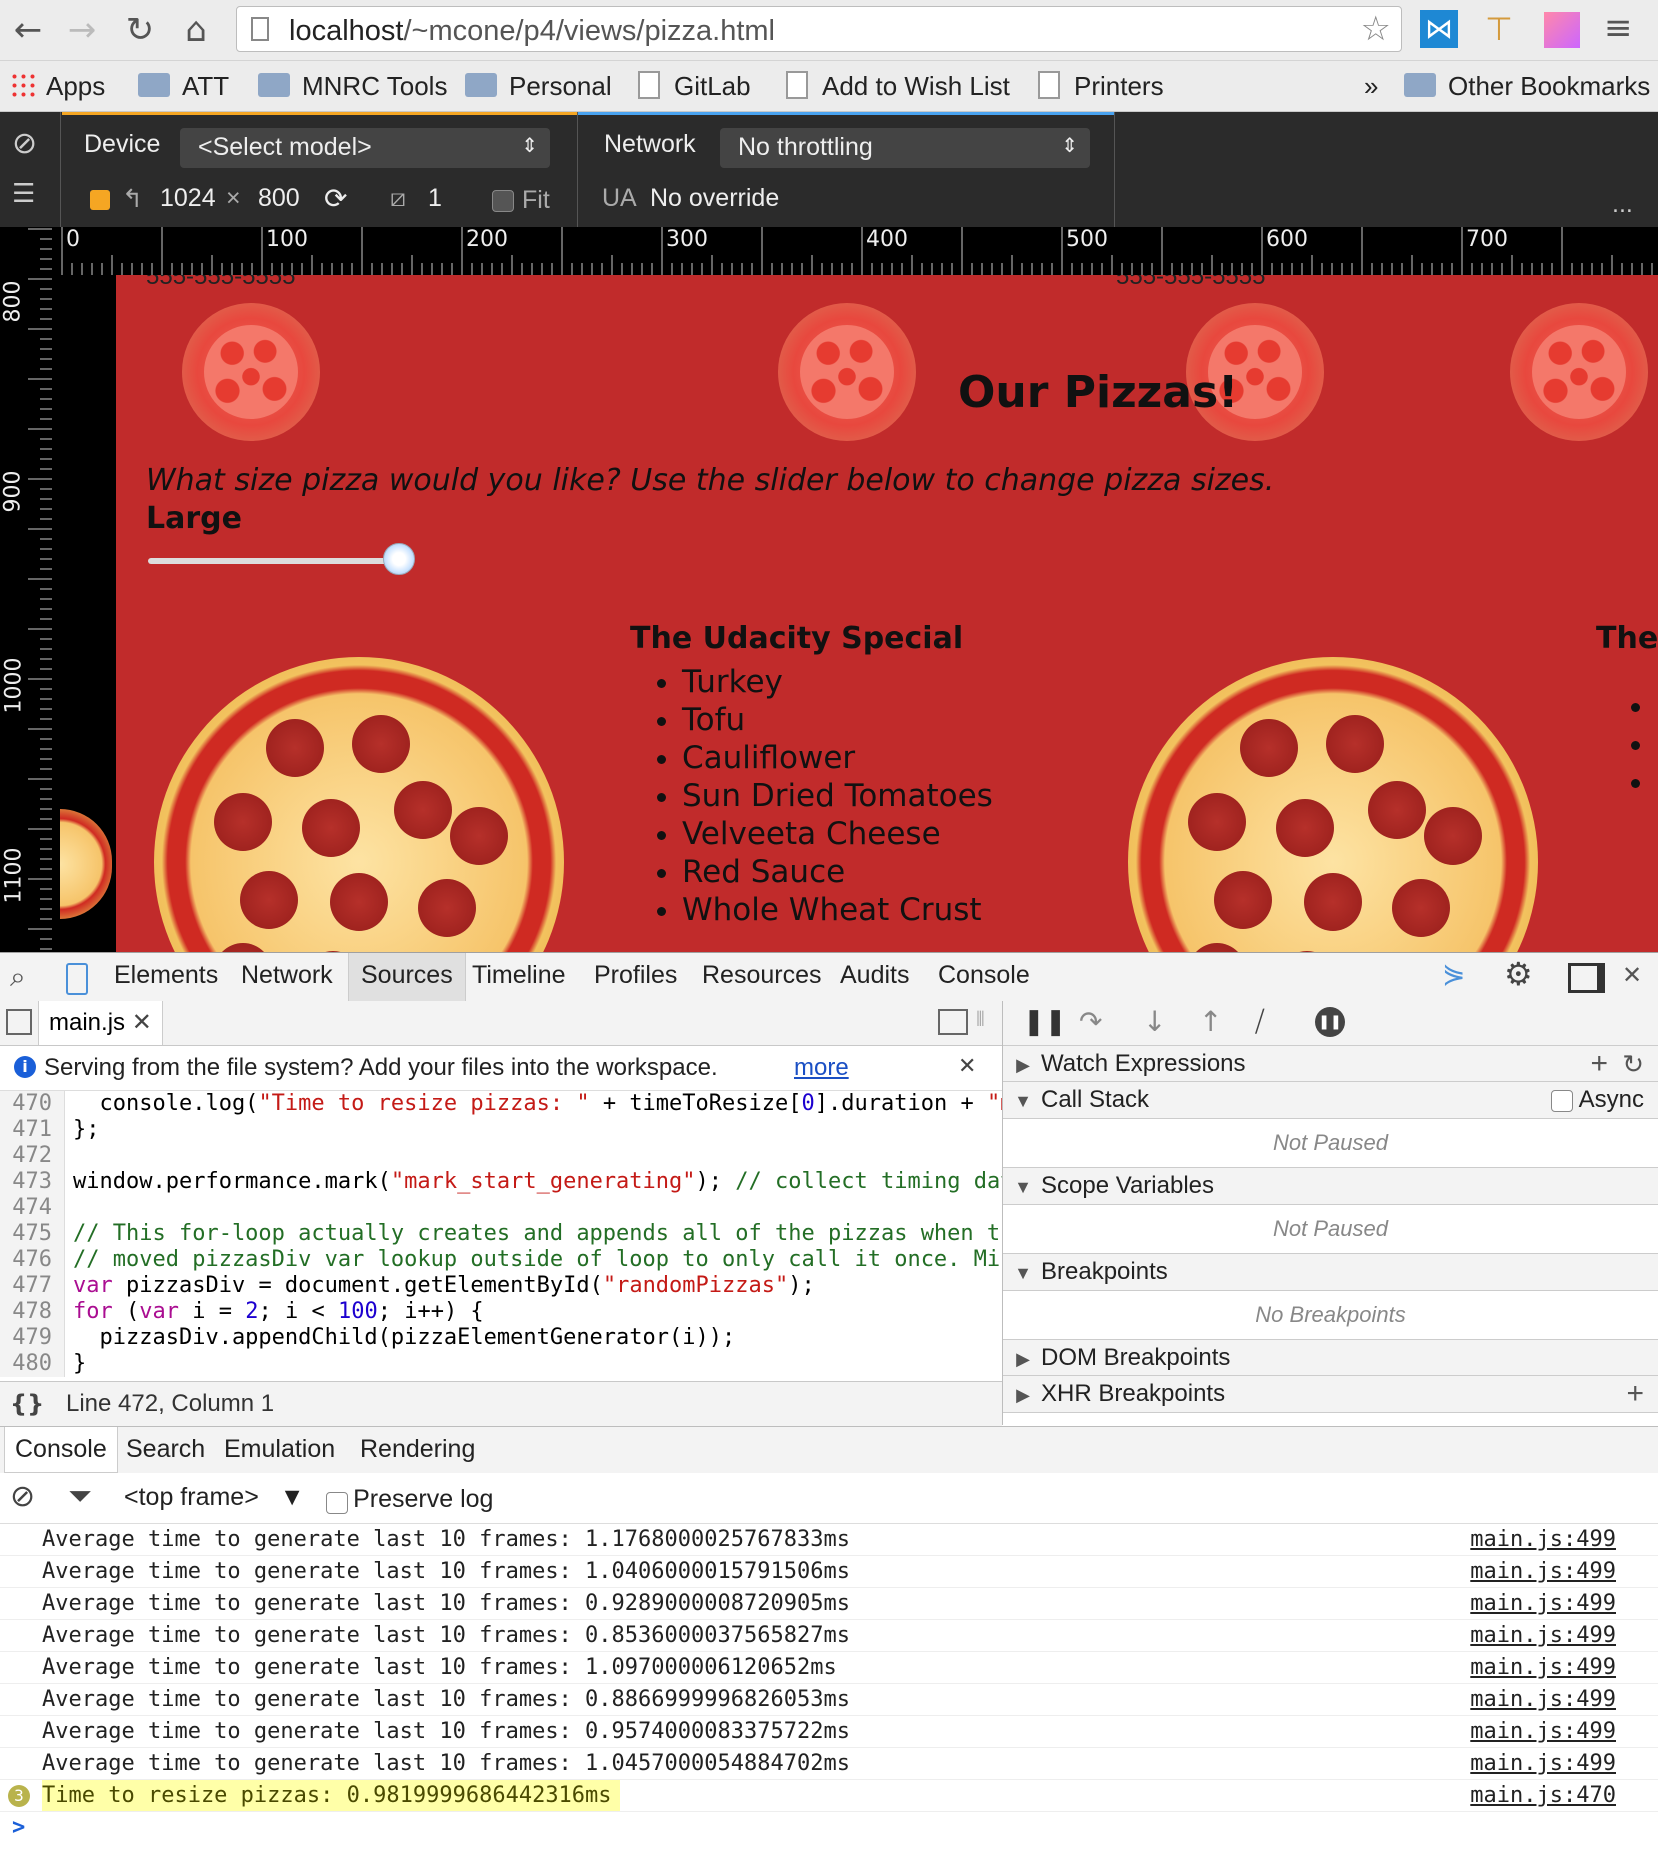 The width and height of the screenshot is (1658, 1850). What do you see at coordinates (281, 559) in the screenshot?
I see `pizza-size-slider` at bounding box center [281, 559].